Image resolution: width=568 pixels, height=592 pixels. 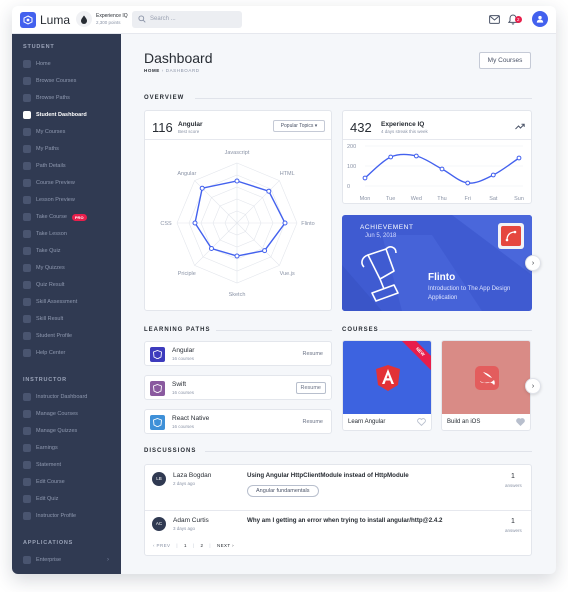 What do you see at coordinates (182, 70) in the screenshot?
I see `breadcrumb-current: DASHBOARD` at bounding box center [182, 70].